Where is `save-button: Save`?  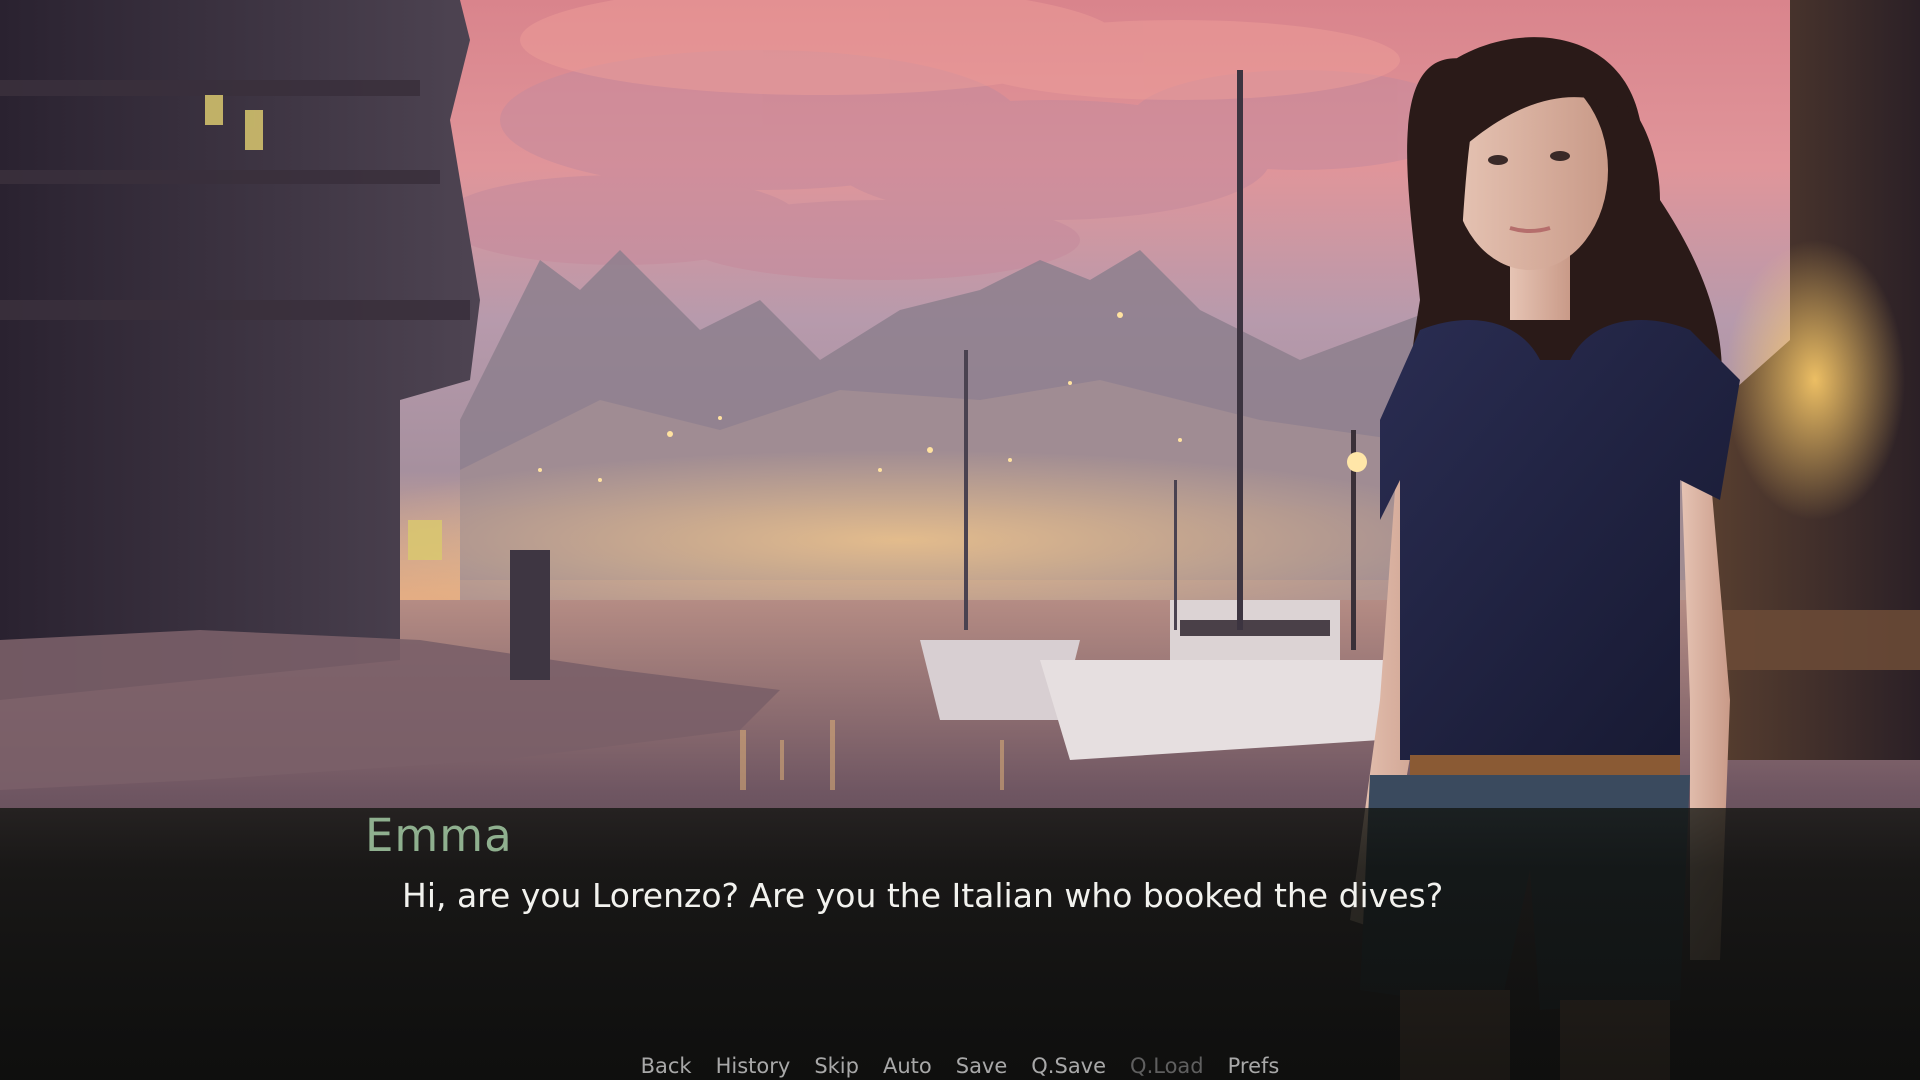
save-button: Save is located at coordinates (982, 1066).